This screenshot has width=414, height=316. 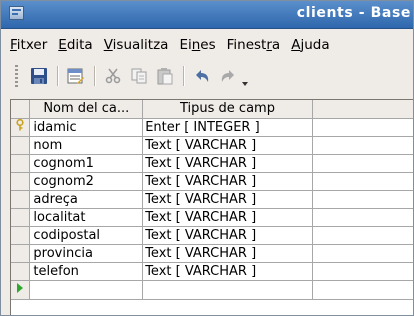 I want to click on row-header-corner, so click(x=21, y=109).